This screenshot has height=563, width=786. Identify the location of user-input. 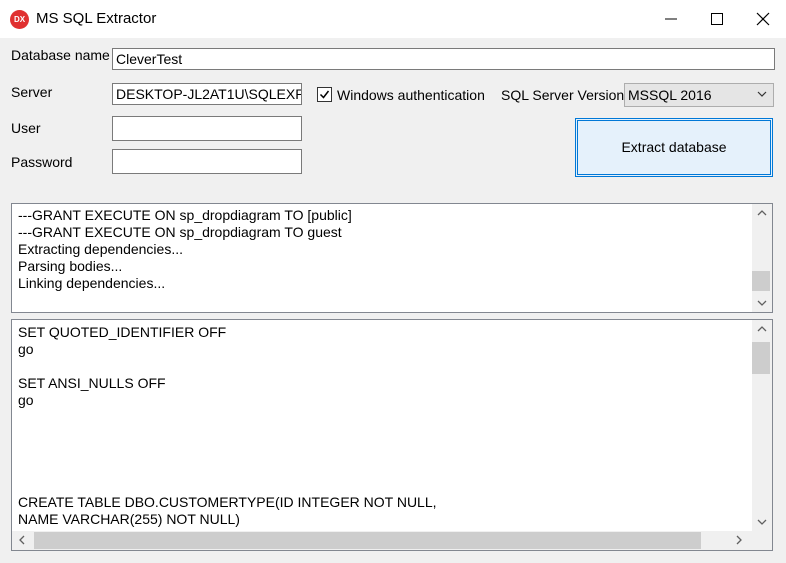
(207, 128).